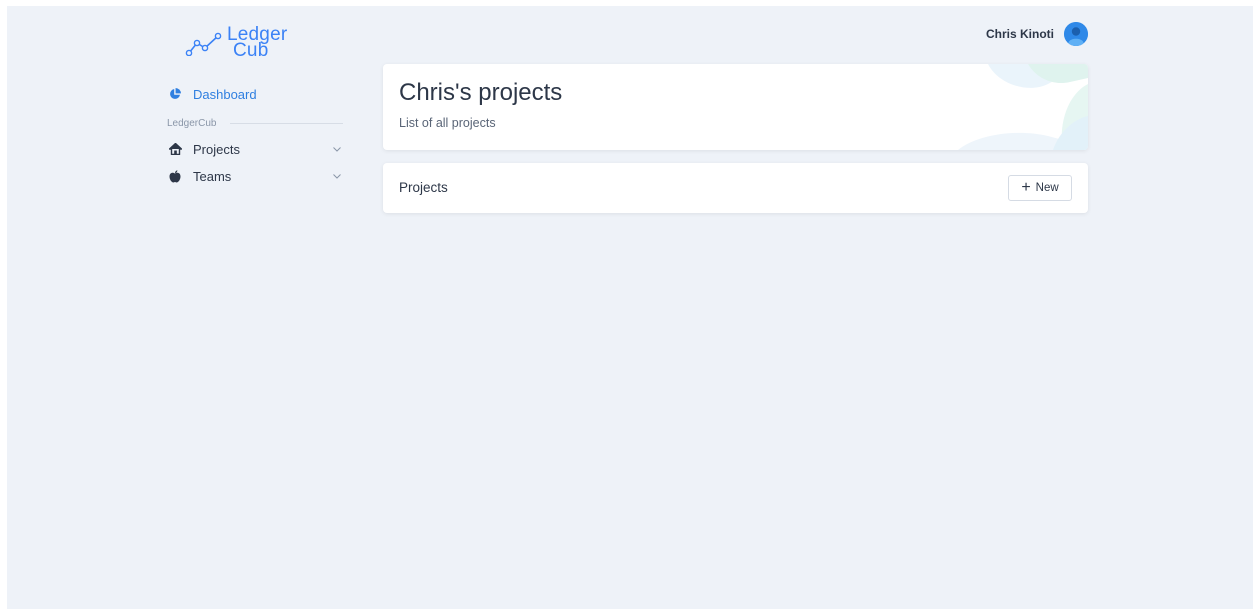 This screenshot has width=1253, height=609. Describe the element at coordinates (203, 44) in the screenshot. I see `ledger-chart-logo-icon` at that location.